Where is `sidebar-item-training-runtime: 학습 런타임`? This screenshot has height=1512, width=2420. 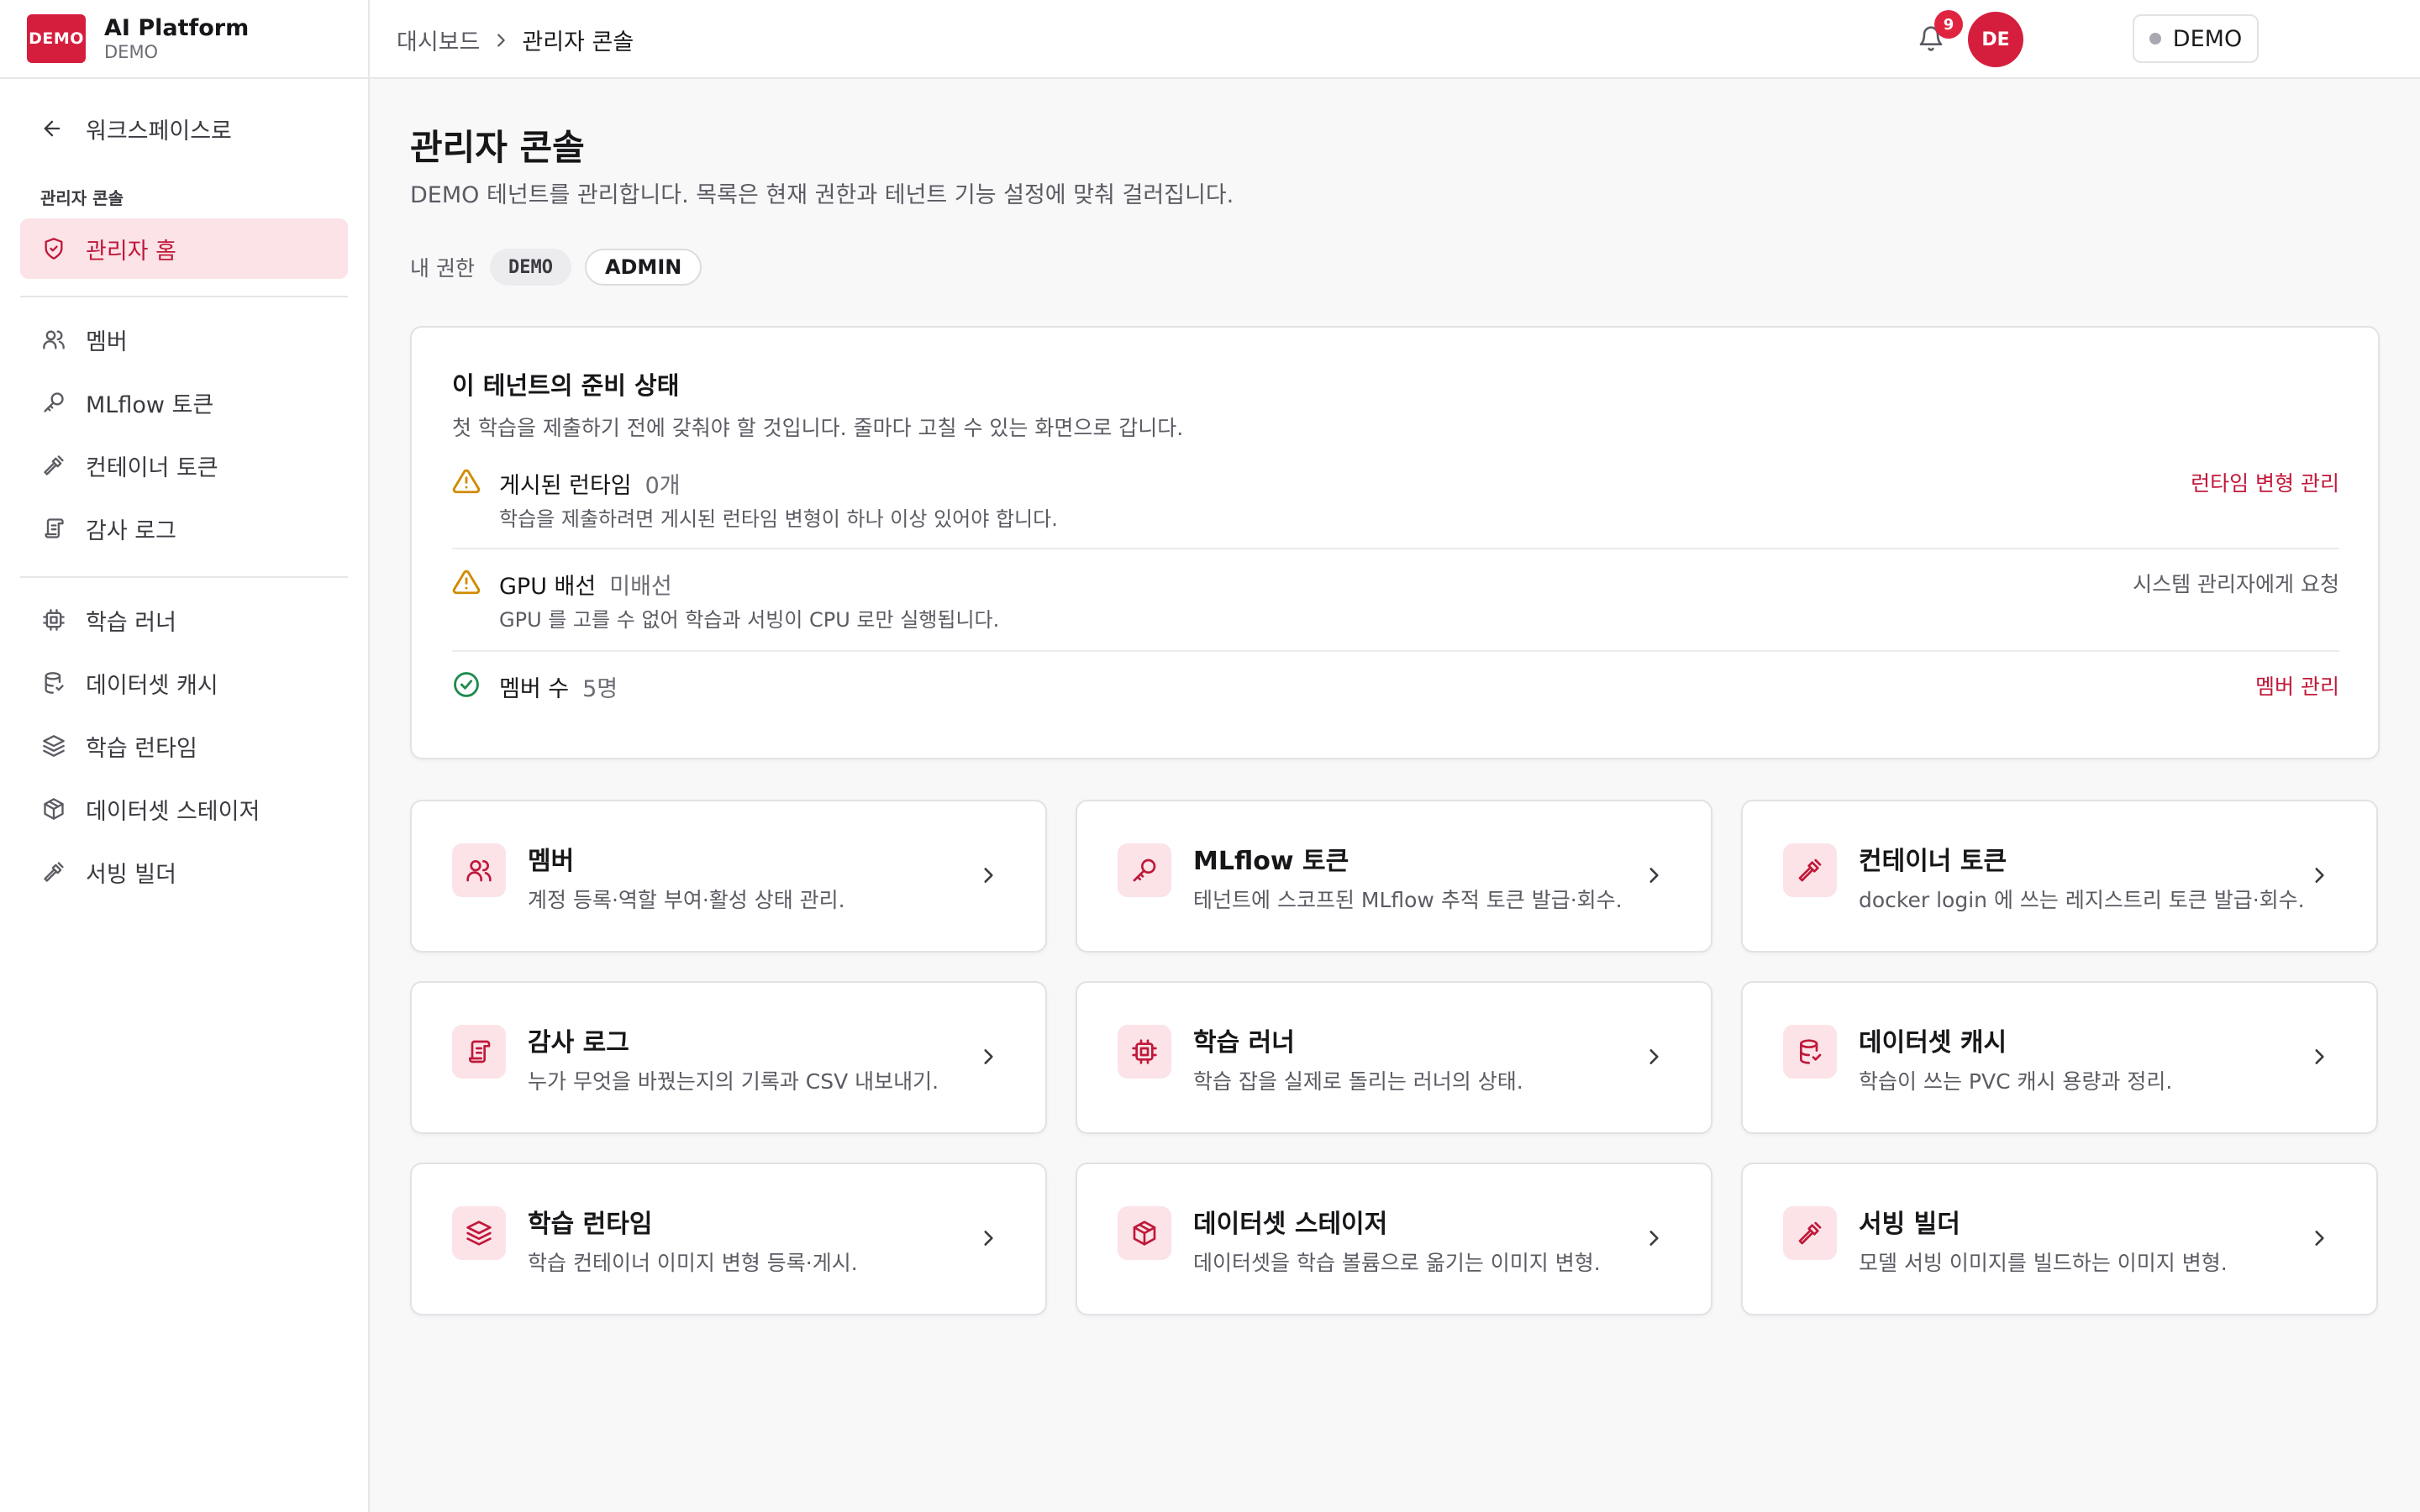 sidebar-item-training-runtime: 학습 런타임 is located at coordinates (184, 746).